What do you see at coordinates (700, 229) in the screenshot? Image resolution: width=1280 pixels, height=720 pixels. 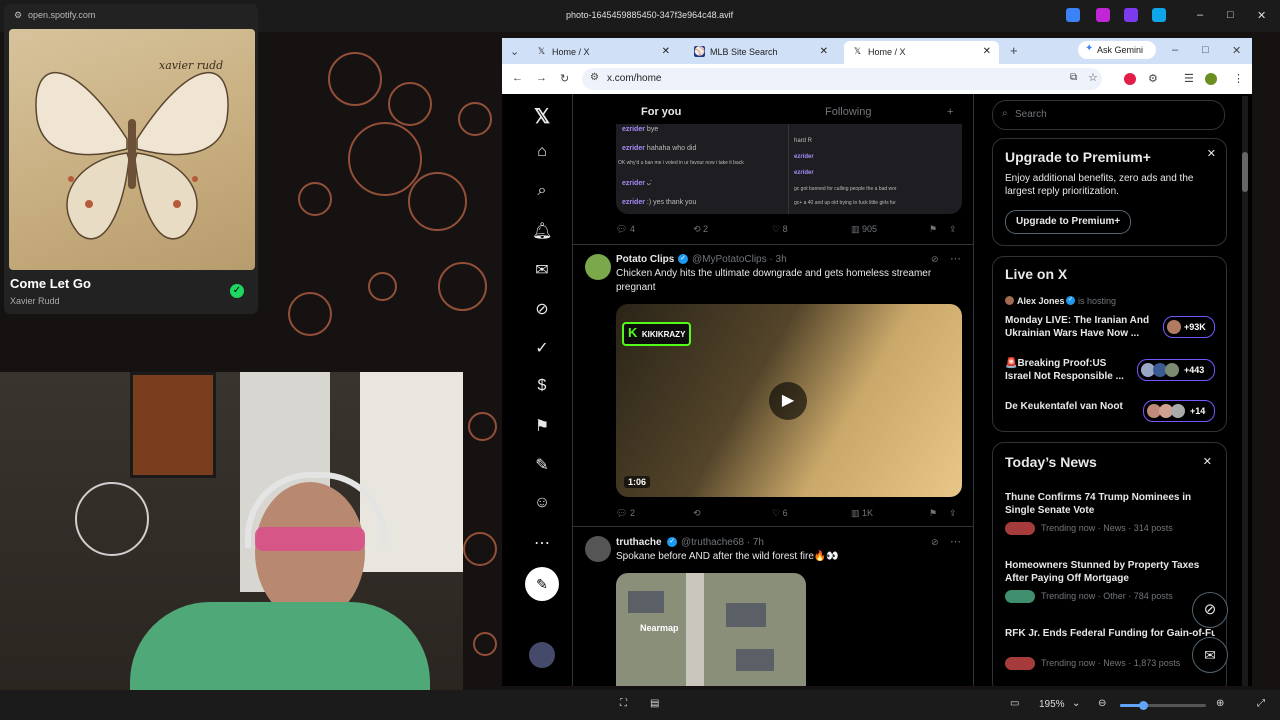 I see `repost-button: ⟲ 2` at bounding box center [700, 229].